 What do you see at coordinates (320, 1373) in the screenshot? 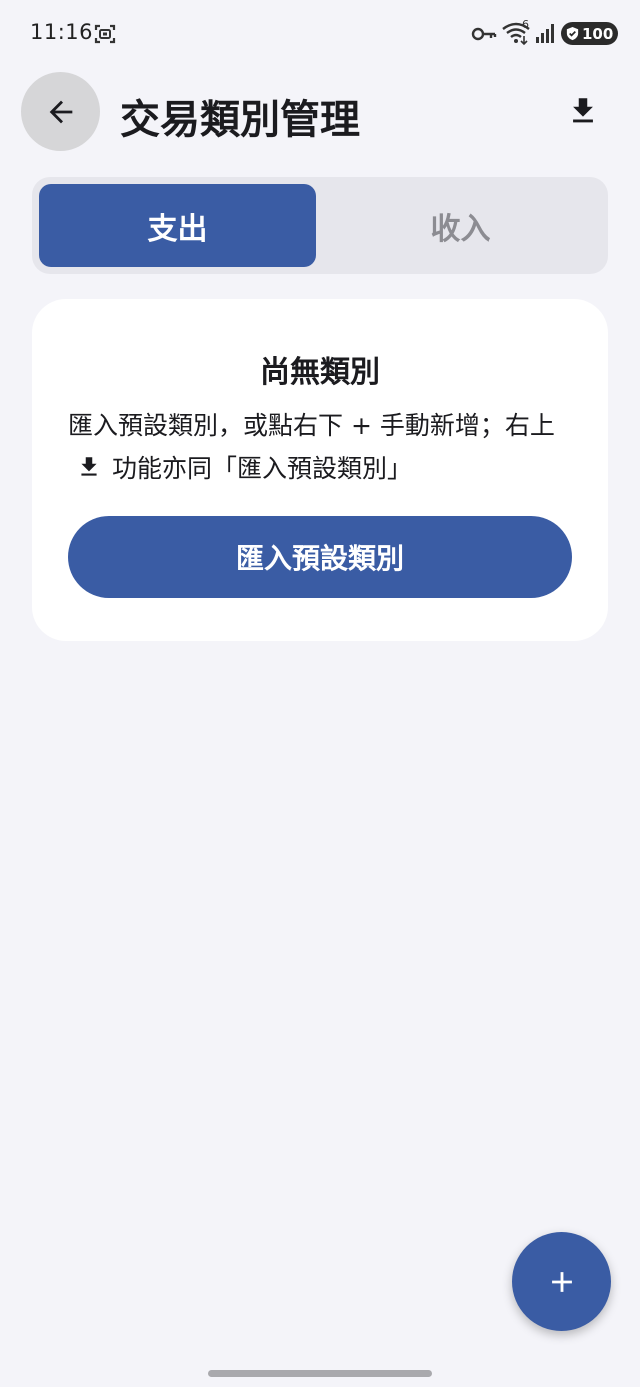
I see `home-indicator` at bounding box center [320, 1373].